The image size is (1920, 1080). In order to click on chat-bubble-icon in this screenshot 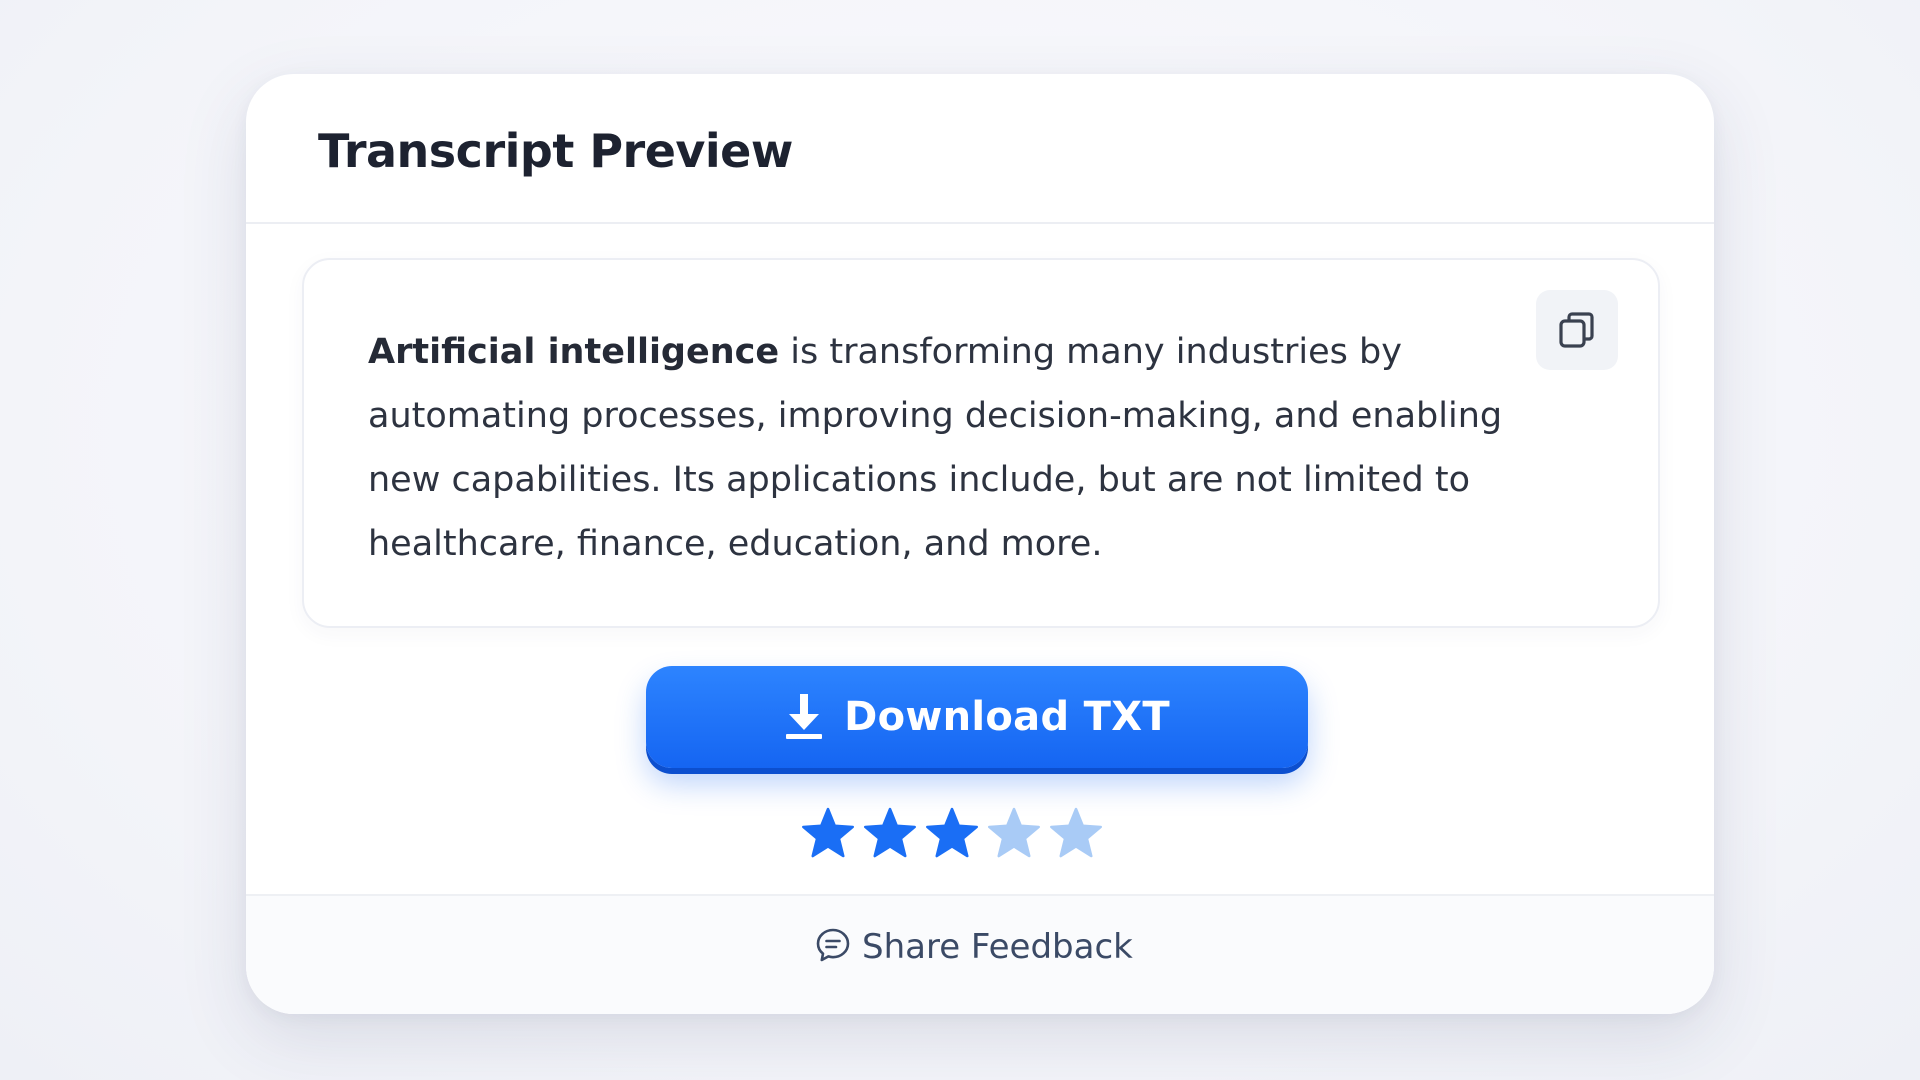, I will do `click(833, 947)`.